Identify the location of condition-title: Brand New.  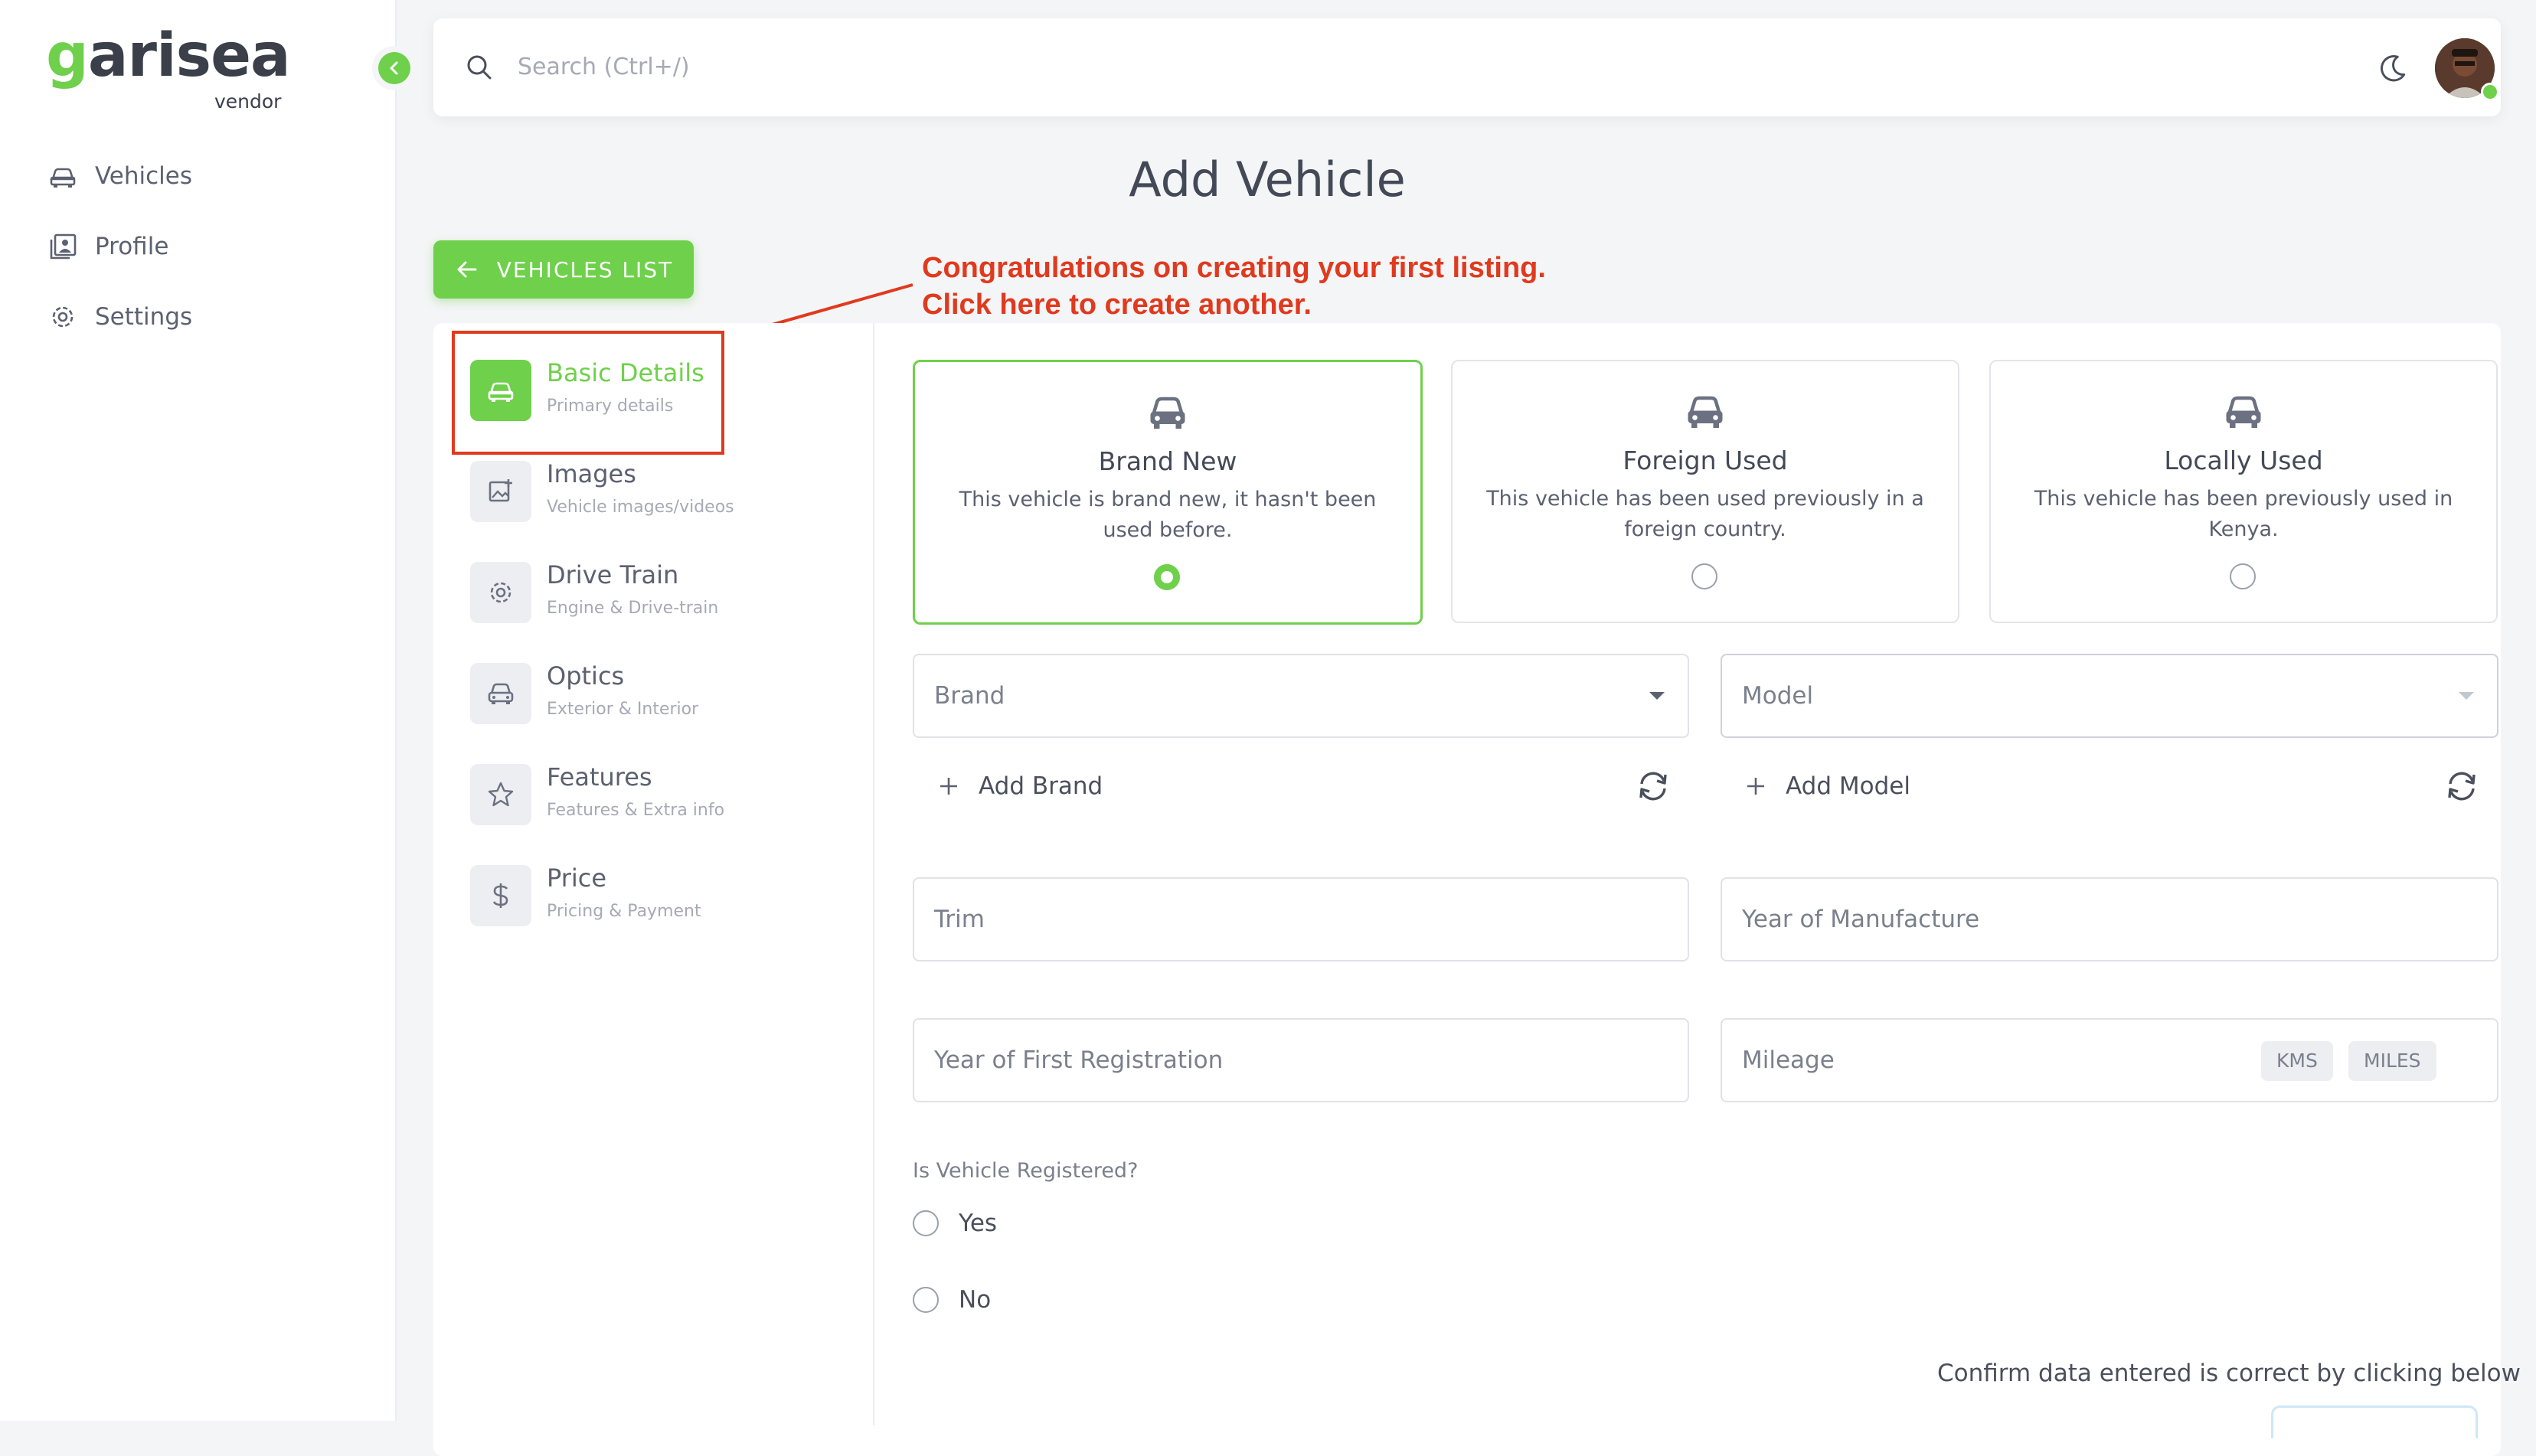
(1167, 461).